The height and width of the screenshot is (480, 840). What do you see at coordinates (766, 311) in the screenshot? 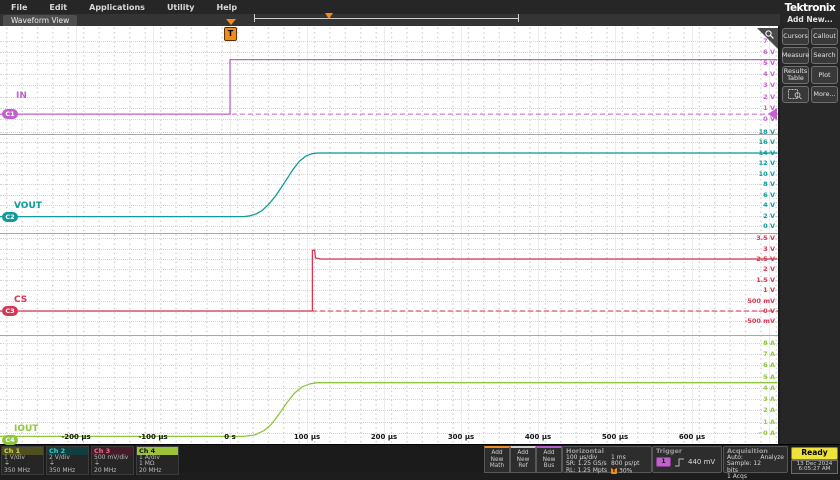
I see `scale-label-cs: - 0 V` at bounding box center [766, 311].